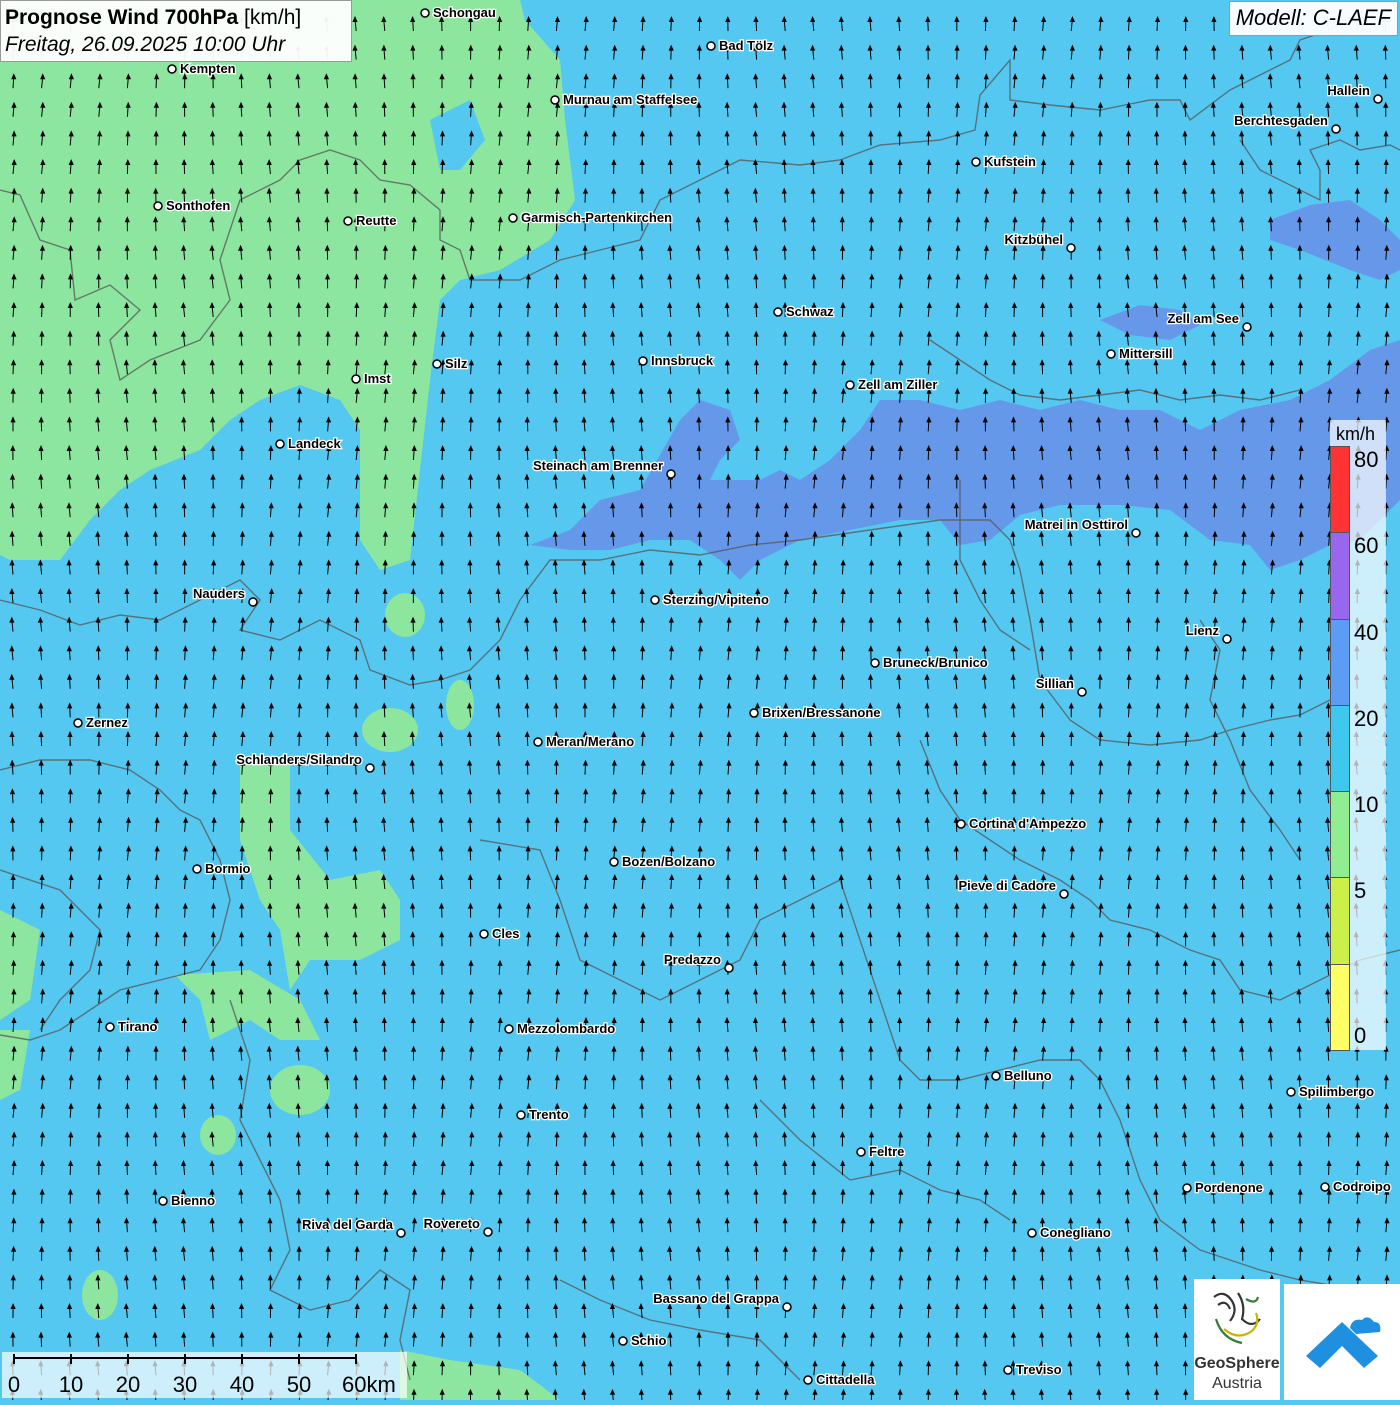  Describe the element at coordinates (1034, 239) in the screenshot. I see `city-label: Kitzbühel` at that location.